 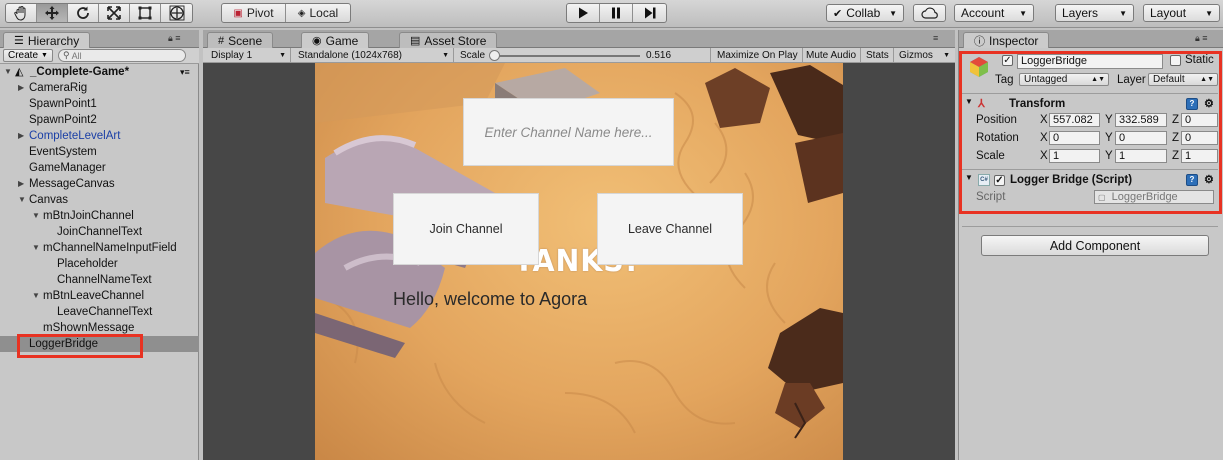 I want to click on maximize-on-play-toggle: Maximize On Play, so click(x=758, y=55).